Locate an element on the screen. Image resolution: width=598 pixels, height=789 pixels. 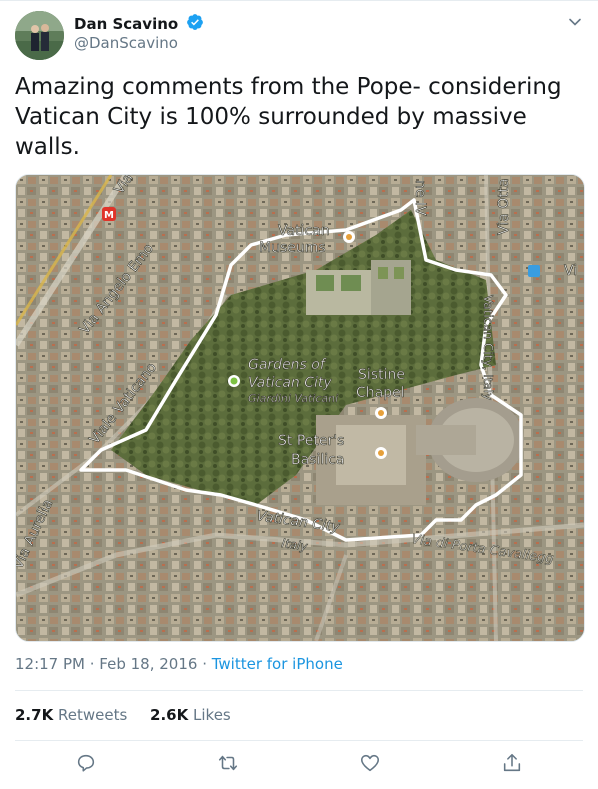
likes-stat: 2.6K Likes is located at coordinates (190, 715).